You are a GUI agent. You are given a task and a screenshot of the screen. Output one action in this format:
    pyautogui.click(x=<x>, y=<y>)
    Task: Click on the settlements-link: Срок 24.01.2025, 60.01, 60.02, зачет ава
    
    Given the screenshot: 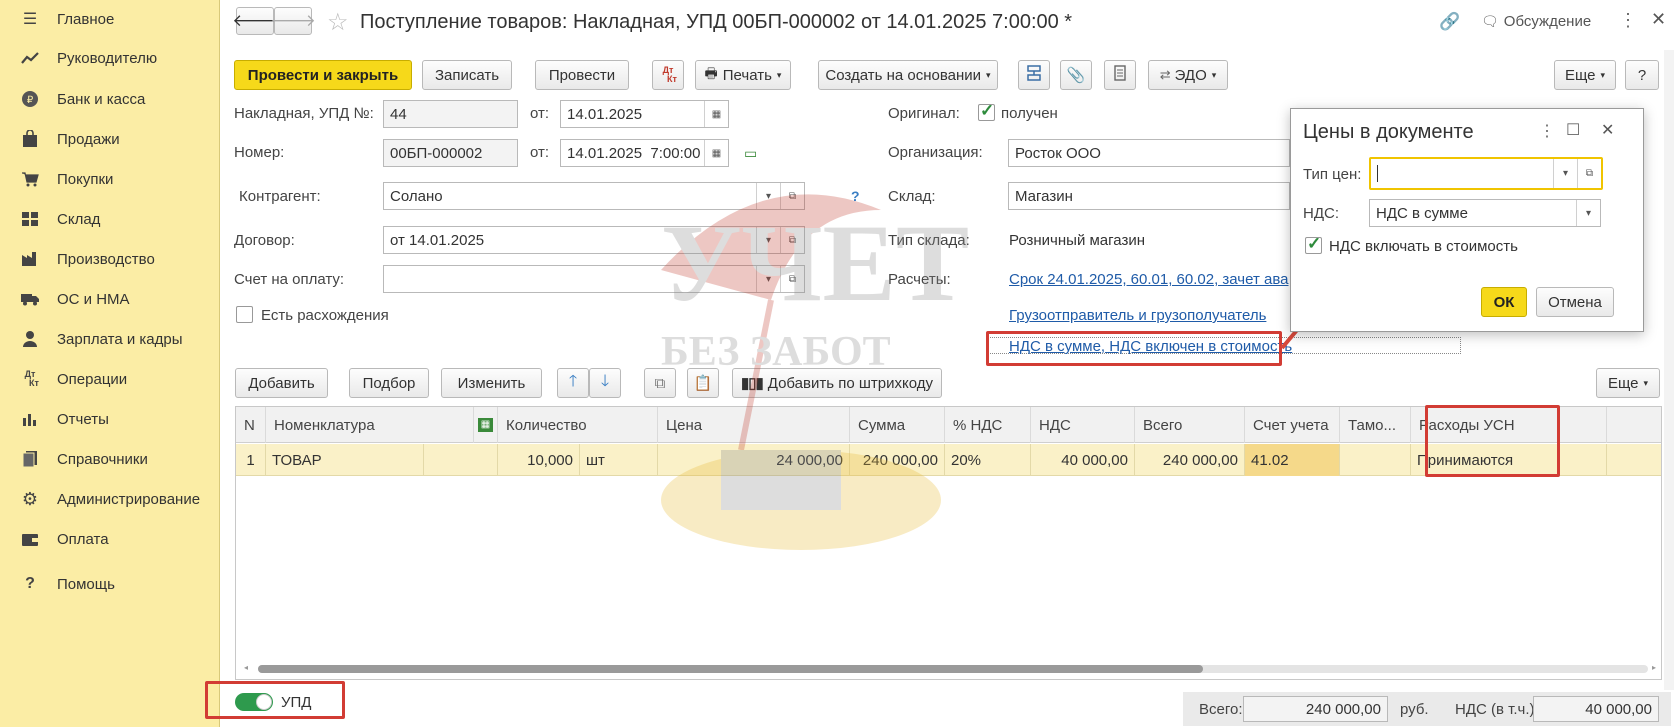 What is the action you would take?
    pyautogui.click(x=1149, y=279)
    